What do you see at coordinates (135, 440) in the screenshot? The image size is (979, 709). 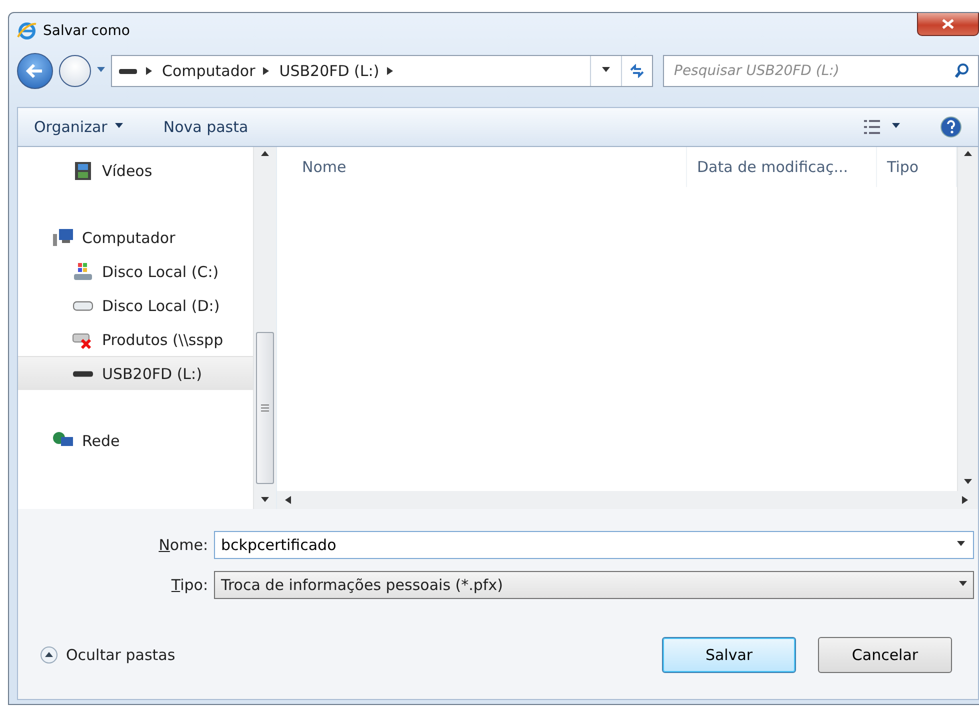 I see `sidebar-item: Rede` at bounding box center [135, 440].